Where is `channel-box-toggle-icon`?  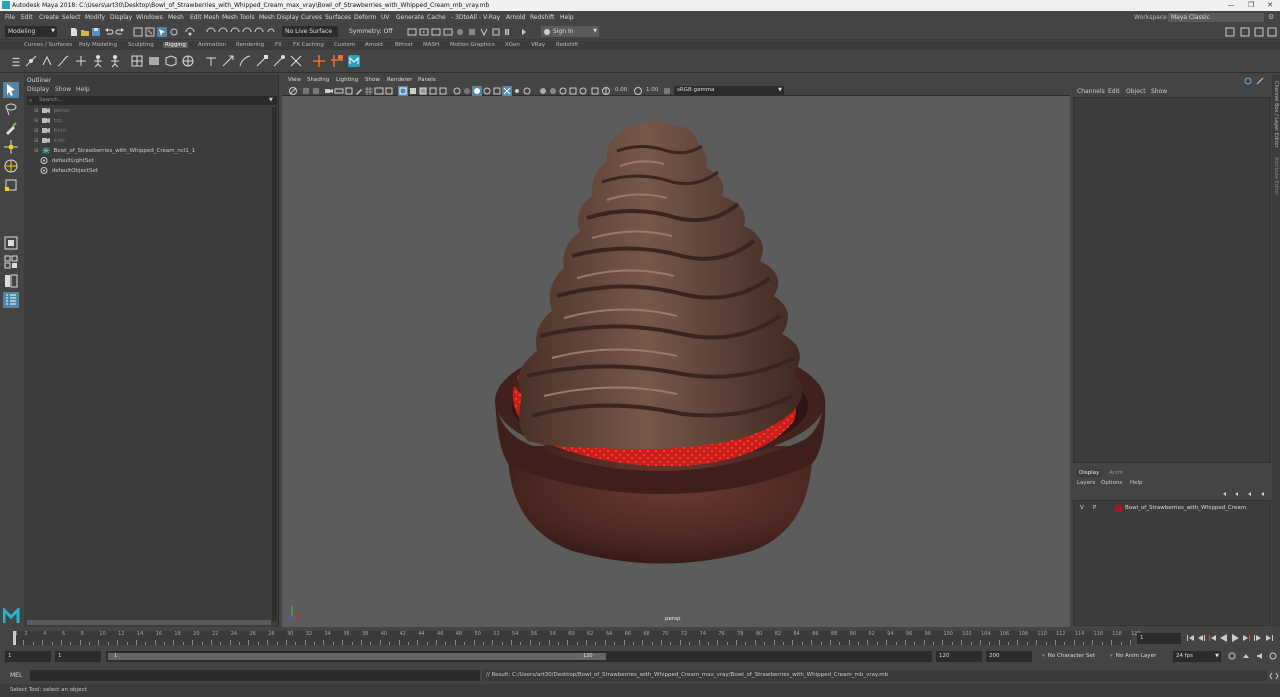
channel-box-toggle-icon is located at coordinates (1272, 32).